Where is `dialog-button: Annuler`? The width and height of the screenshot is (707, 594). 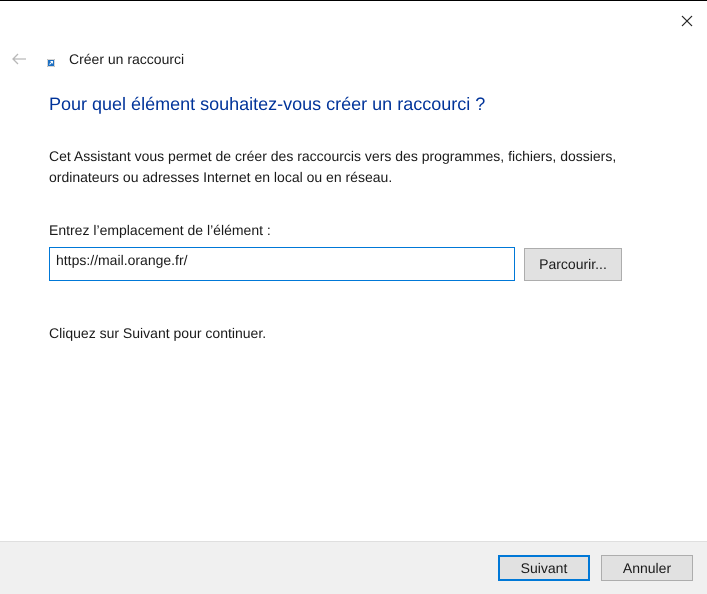
dialog-button: Annuler is located at coordinates (647, 568).